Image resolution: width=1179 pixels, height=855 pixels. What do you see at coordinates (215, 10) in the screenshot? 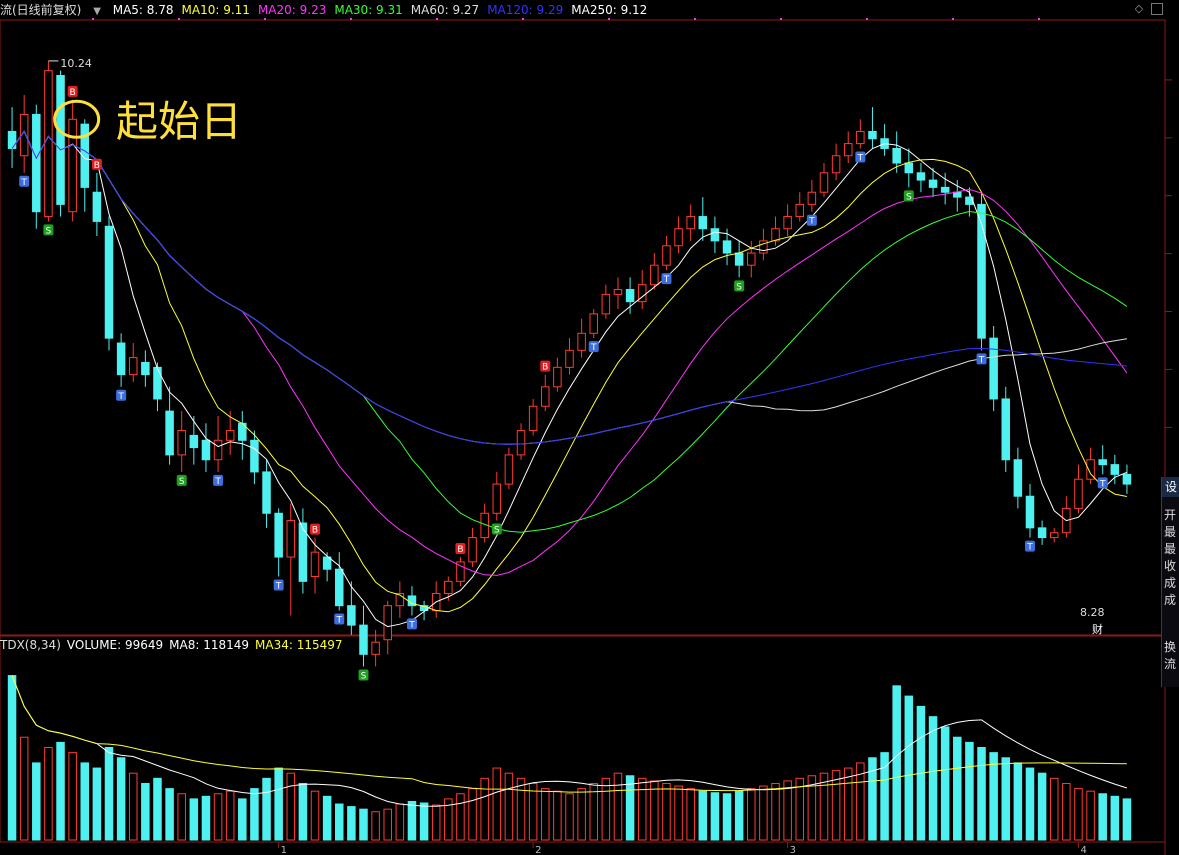
I see `ma-legend-item-1: MA10: 9.11` at bounding box center [215, 10].